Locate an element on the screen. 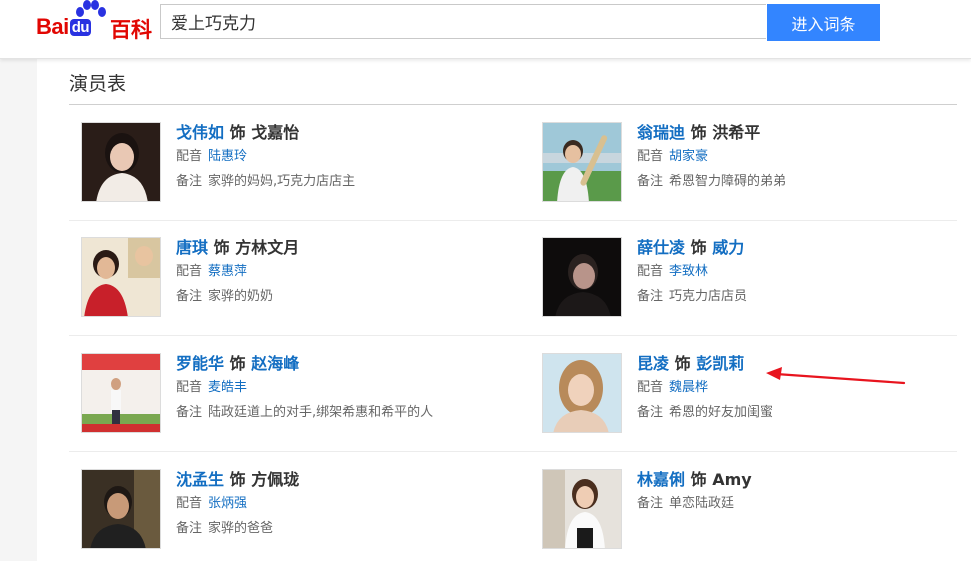 This screenshot has height=561, width=971. role-name-link: 赵海峰 is located at coordinates (275, 363).